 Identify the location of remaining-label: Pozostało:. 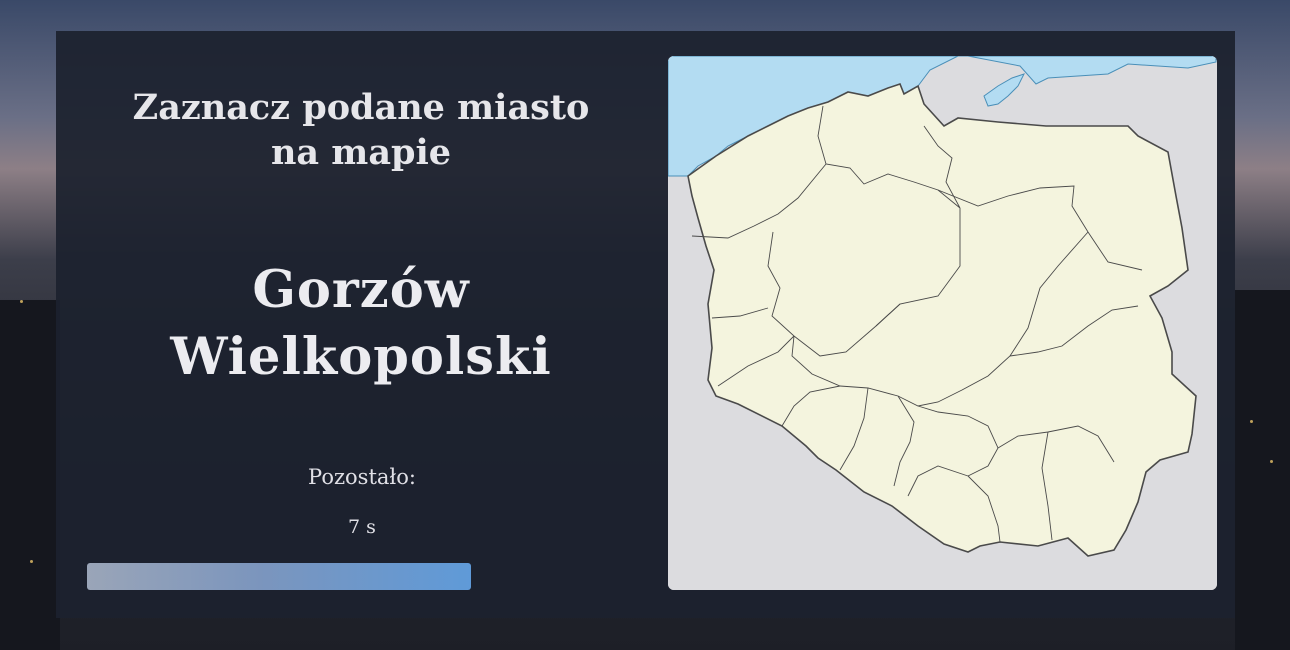
(362, 477).